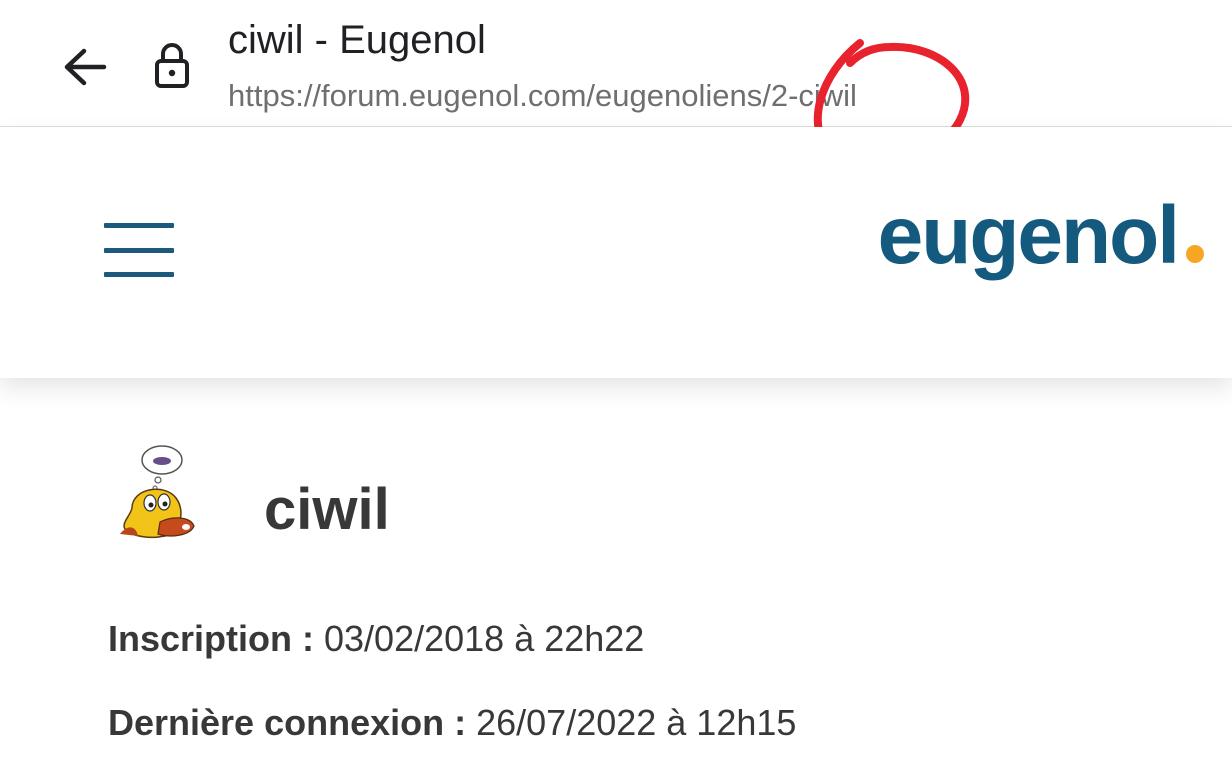  Describe the element at coordinates (357, 40) in the screenshot. I see `page-title: ciwil - Eugenol` at that location.